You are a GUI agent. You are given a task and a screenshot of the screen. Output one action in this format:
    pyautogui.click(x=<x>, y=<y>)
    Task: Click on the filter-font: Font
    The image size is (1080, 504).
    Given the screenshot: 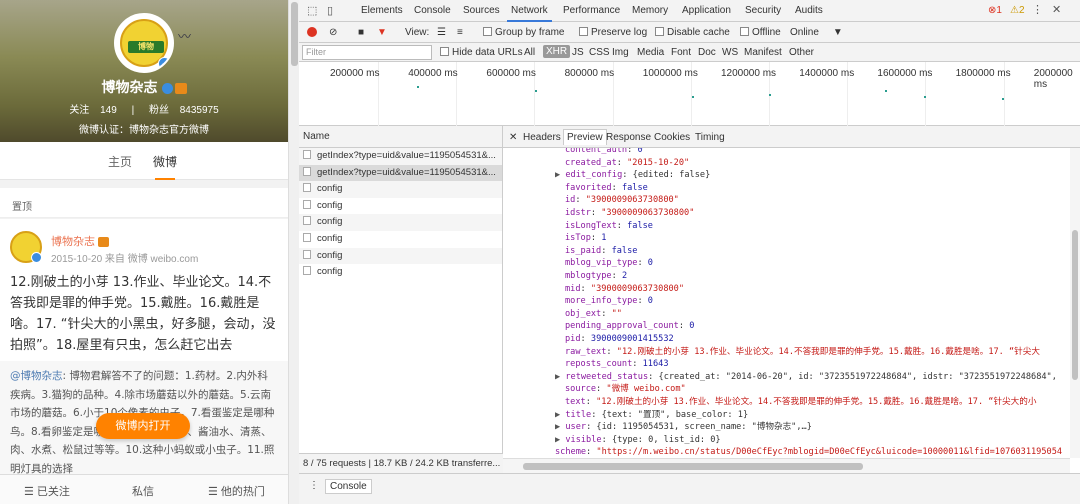 What is the action you would take?
    pyautogui.click(x=681, y=52)
    